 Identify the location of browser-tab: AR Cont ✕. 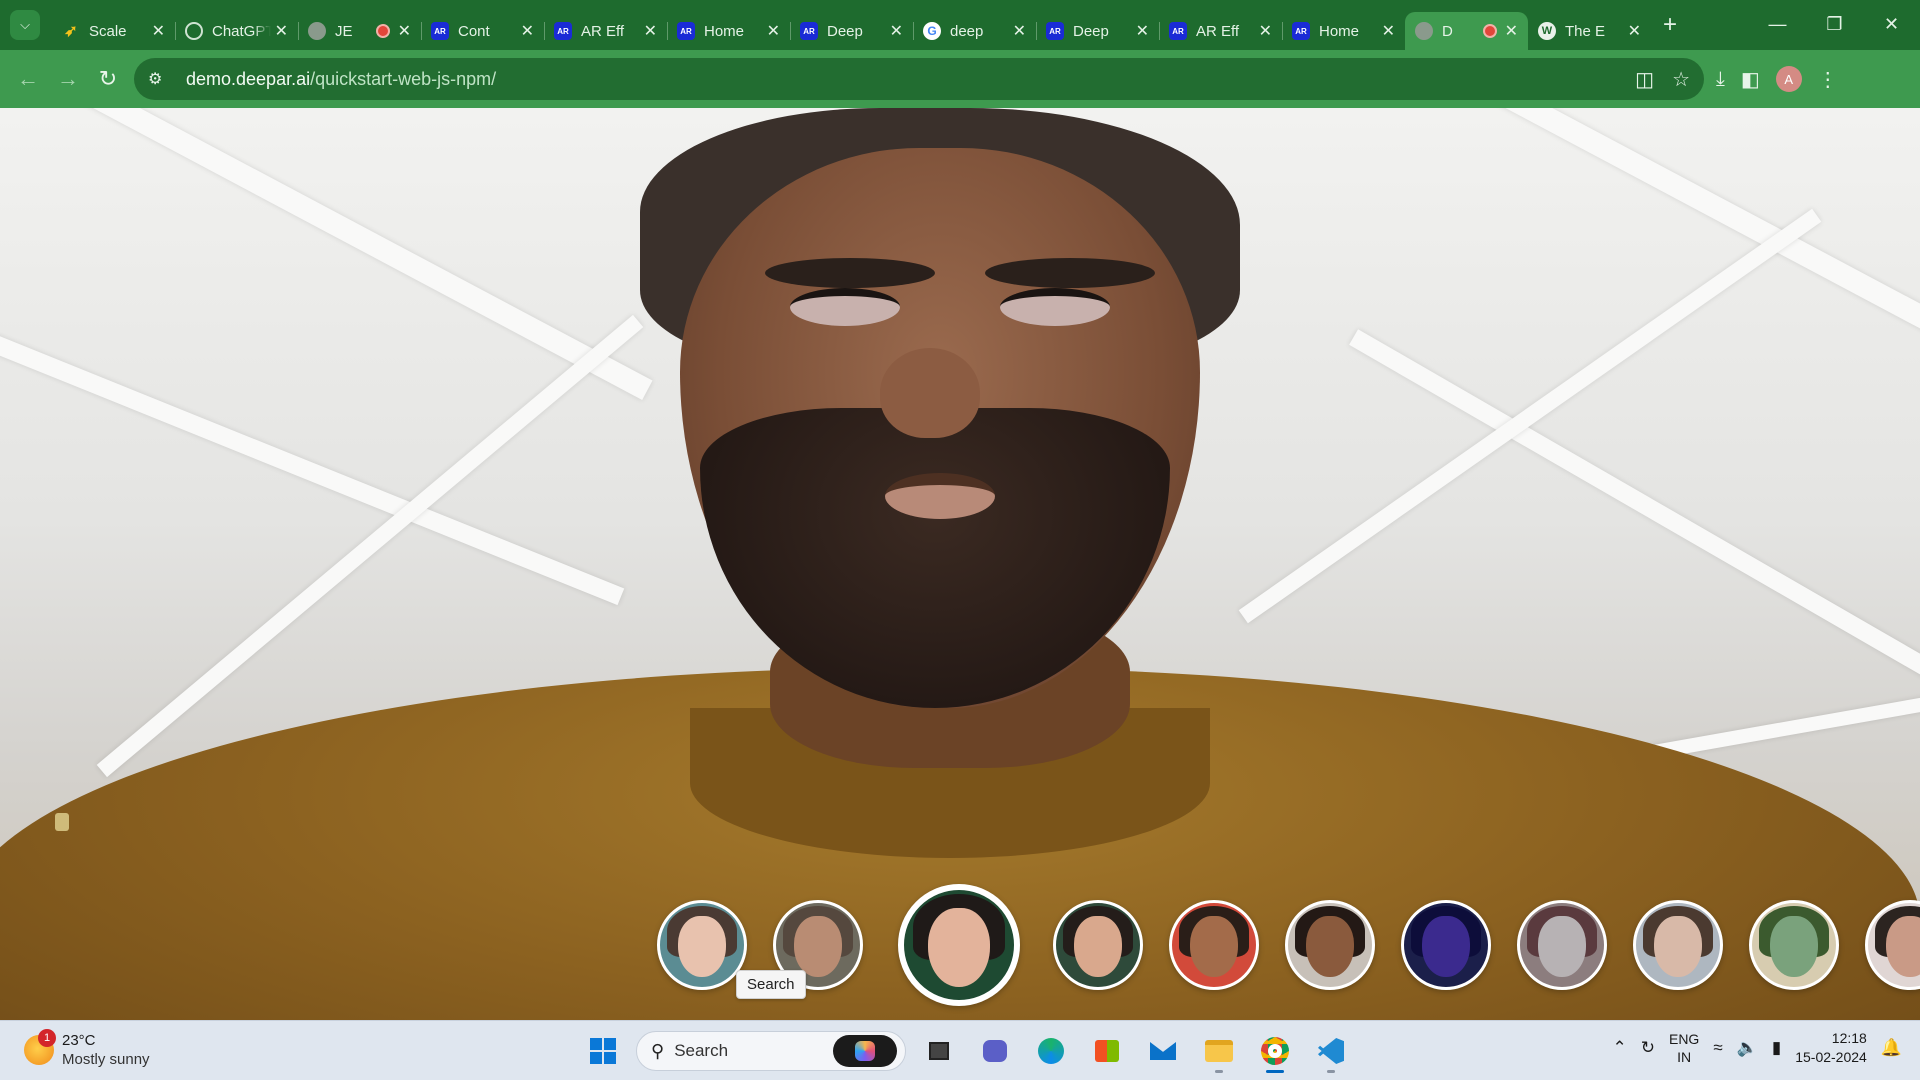
(482, 31).